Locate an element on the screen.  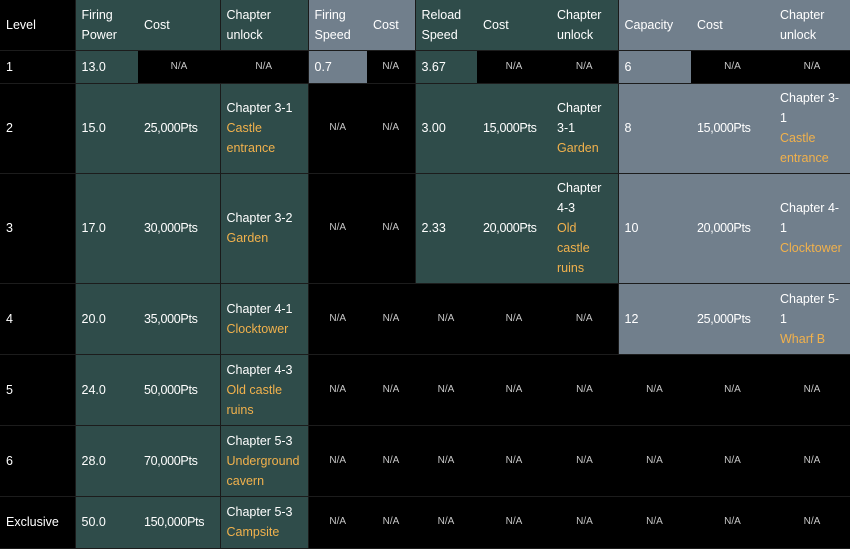
capacity-cost-cell: 20,000Pts is located at coordinates (732, 228).